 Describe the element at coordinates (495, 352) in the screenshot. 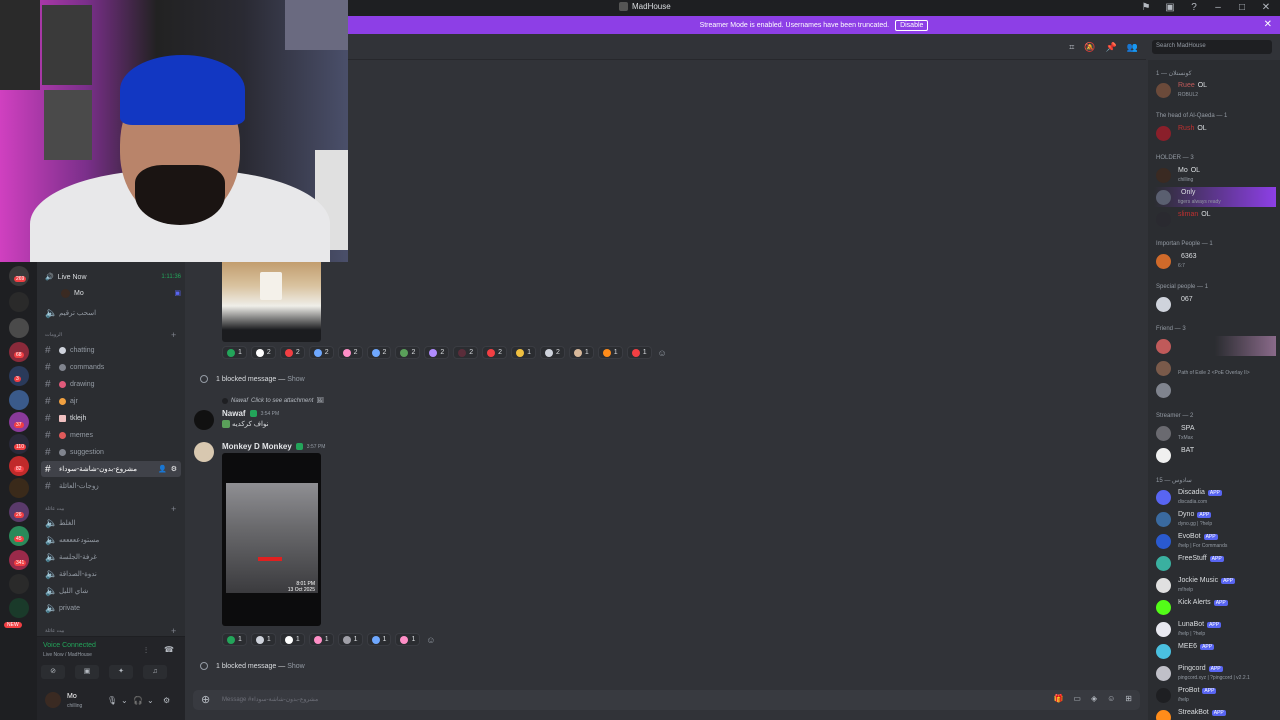

I see `reaction-heart-face: 2` at that location.